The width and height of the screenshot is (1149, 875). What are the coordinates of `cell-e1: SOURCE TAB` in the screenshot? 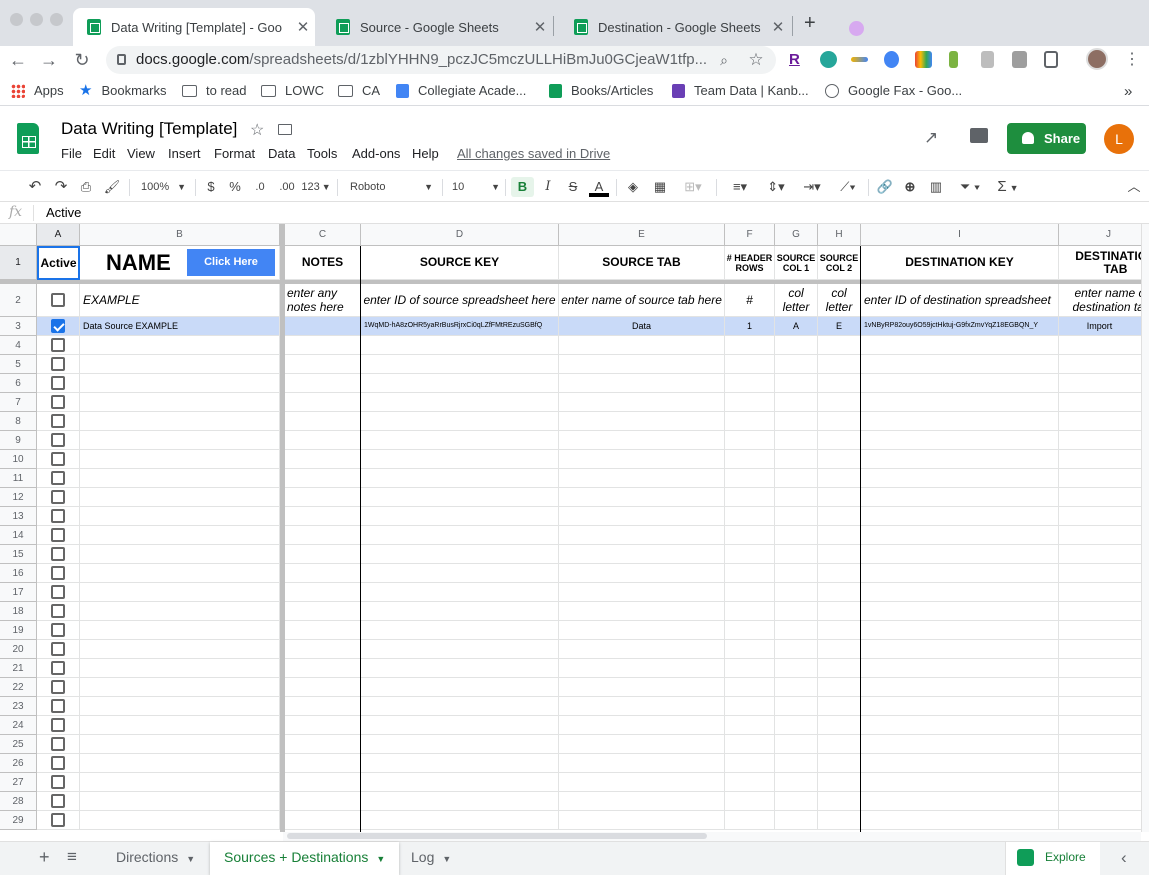 It's located at (642, 263).